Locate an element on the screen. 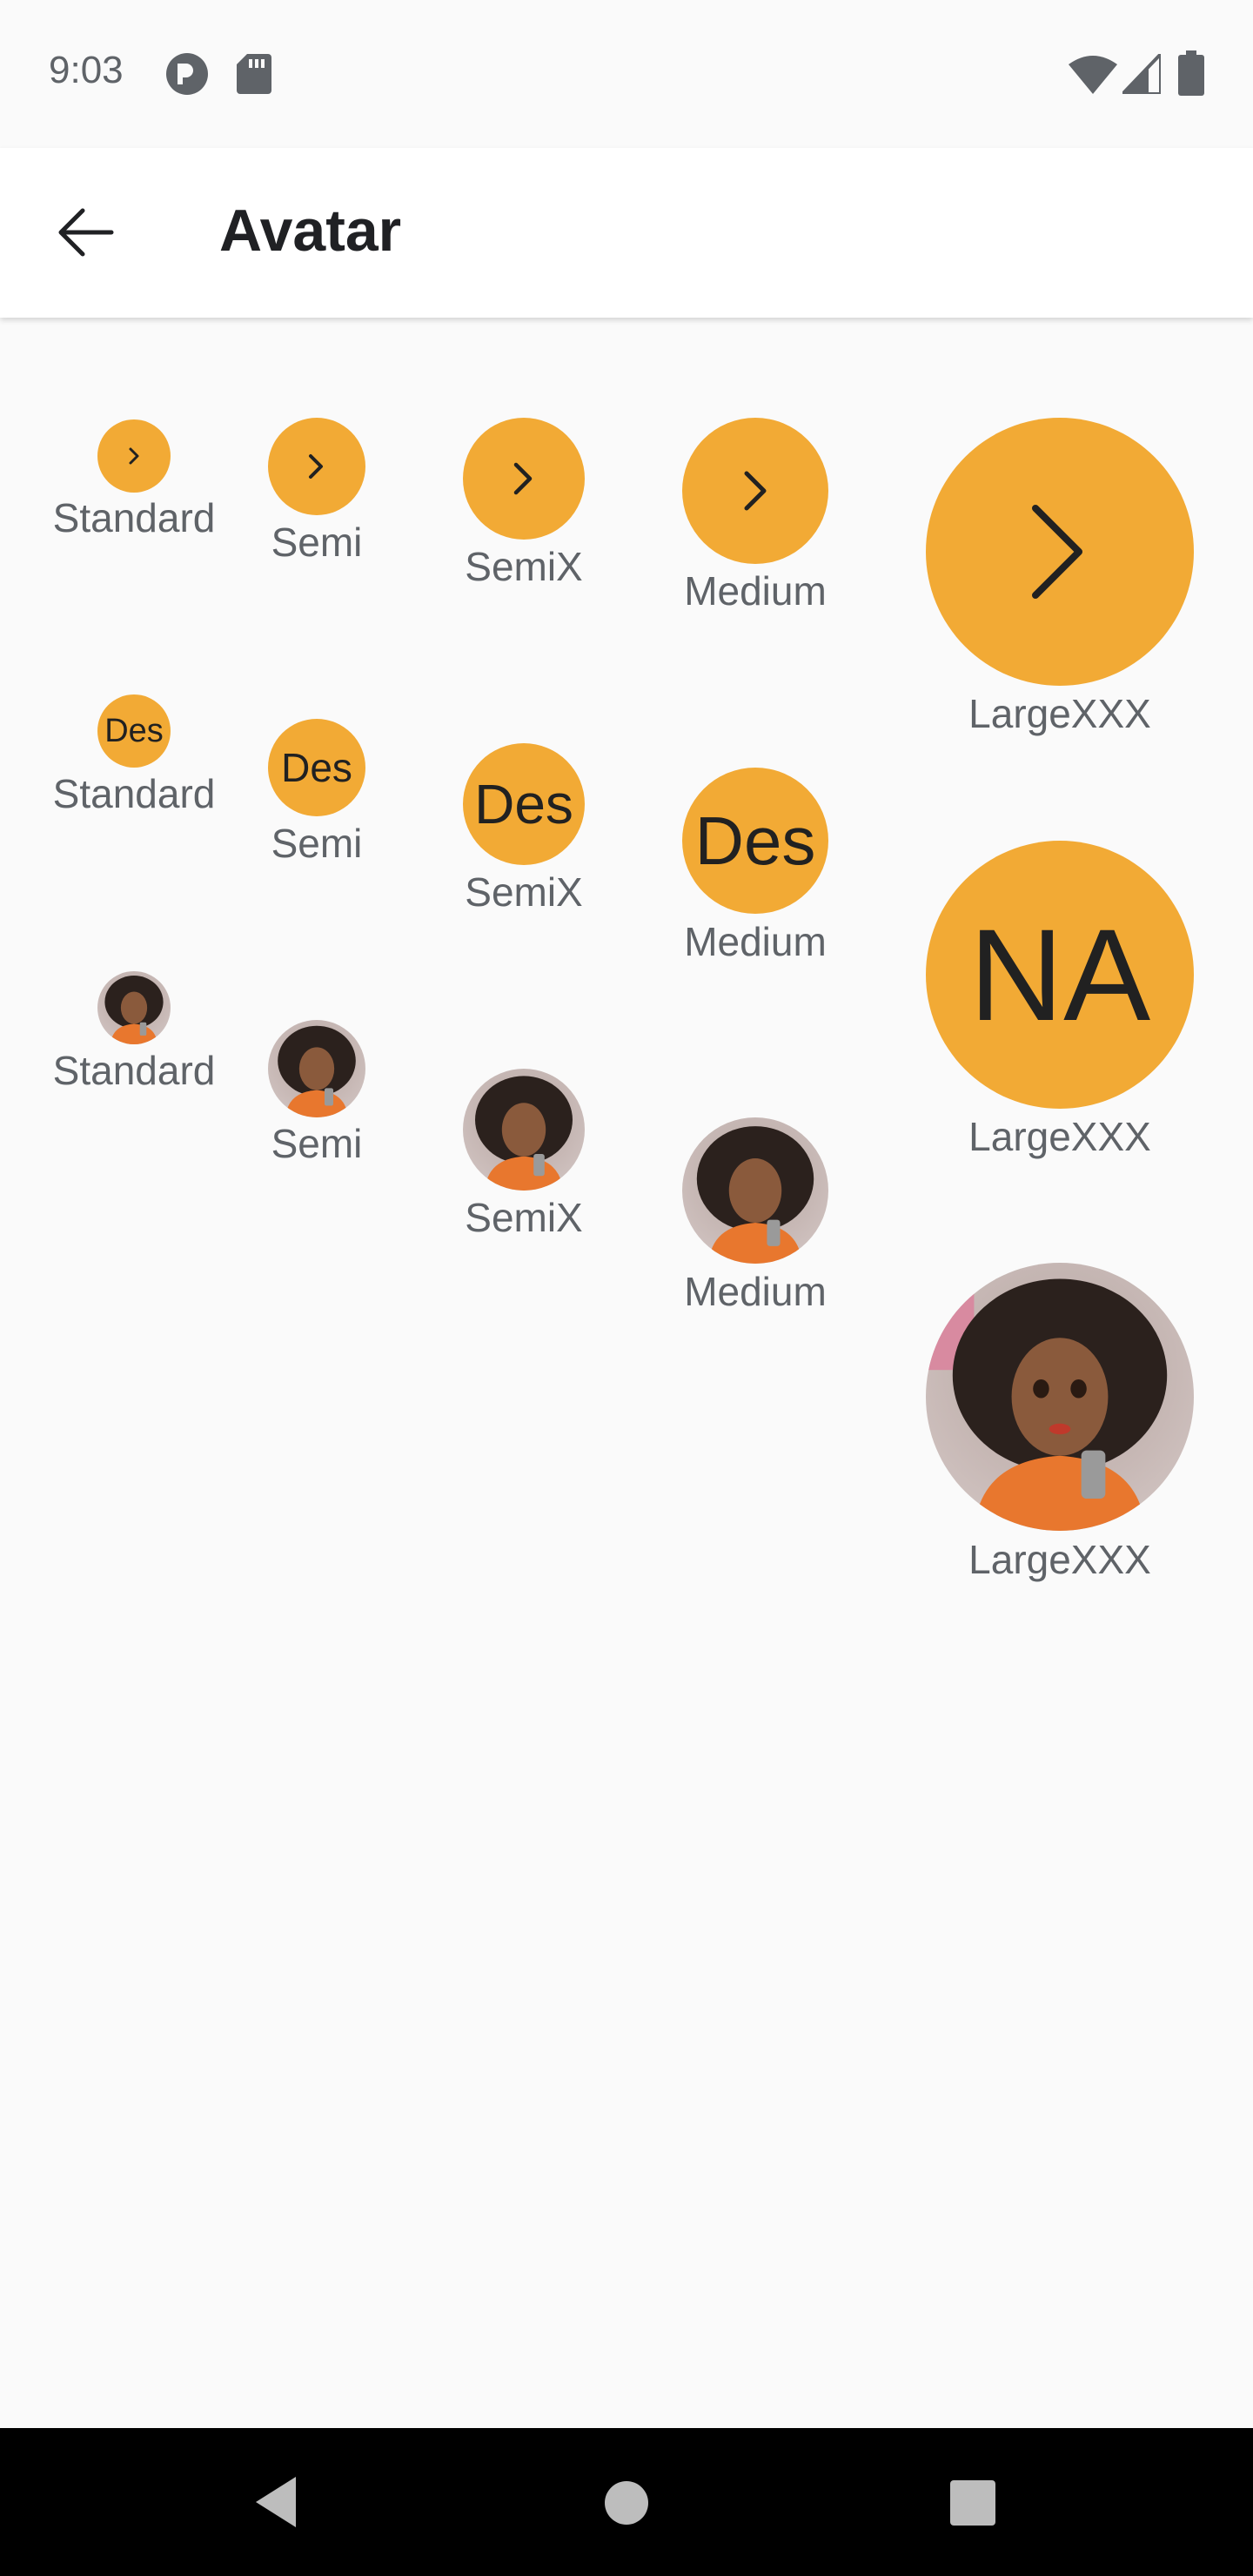 The image size is (1253, 2576). avatar-initials-medium: Des is located at coordinates (755, 841).